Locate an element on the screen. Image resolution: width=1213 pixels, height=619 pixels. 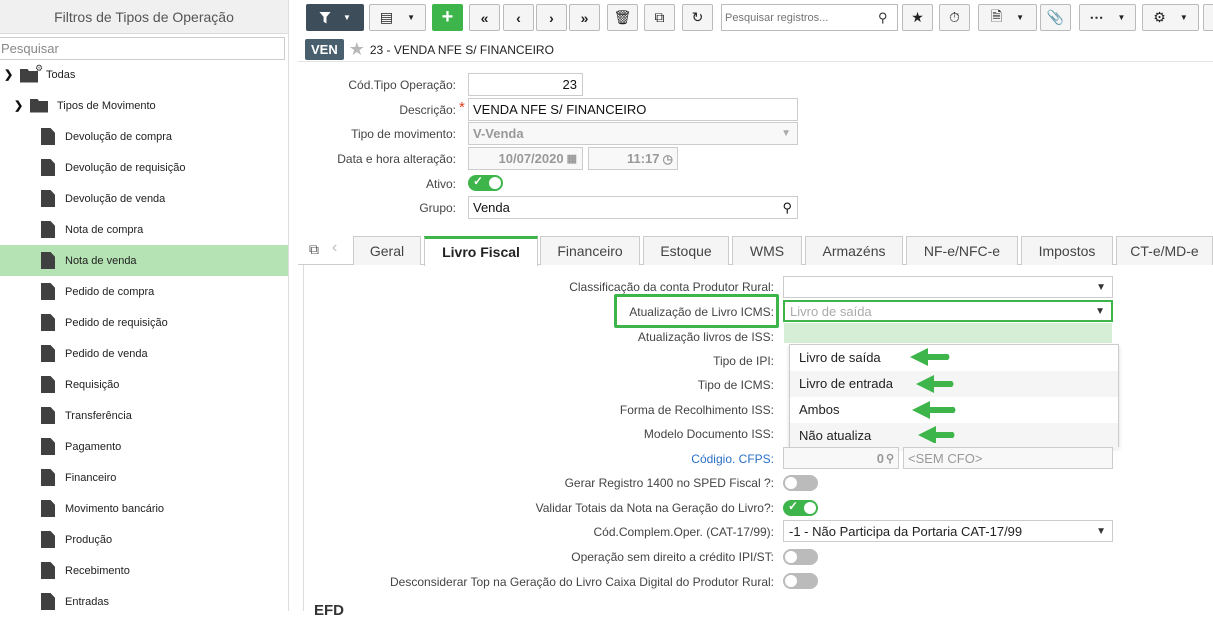
tree-item: Pedido de requisição is located at coordinates (144, 322).